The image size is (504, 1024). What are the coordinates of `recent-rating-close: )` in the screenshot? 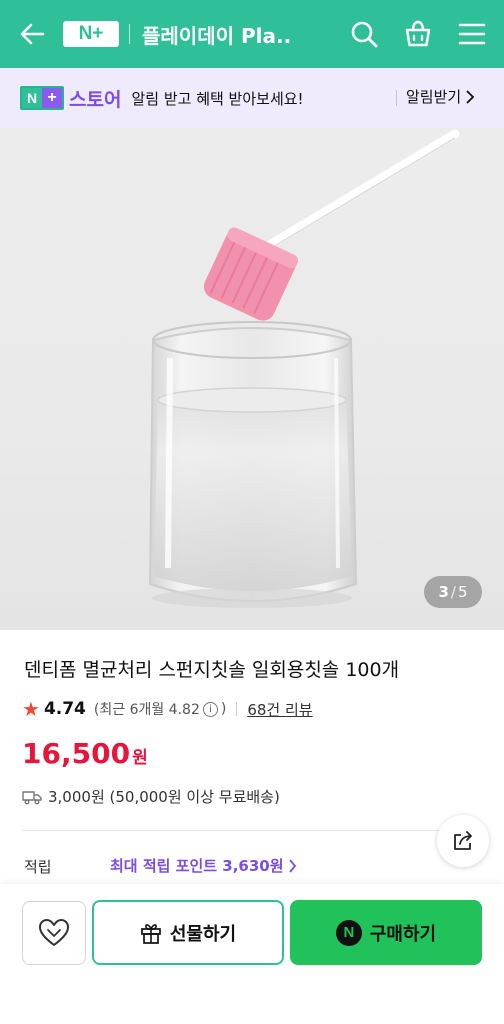 It's located at (223, 709).